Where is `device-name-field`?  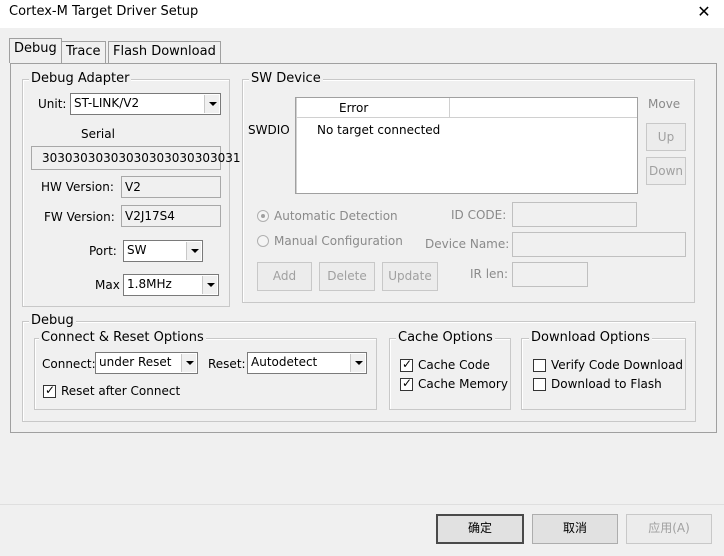
device-name-field is located at coordinates (599, 244).